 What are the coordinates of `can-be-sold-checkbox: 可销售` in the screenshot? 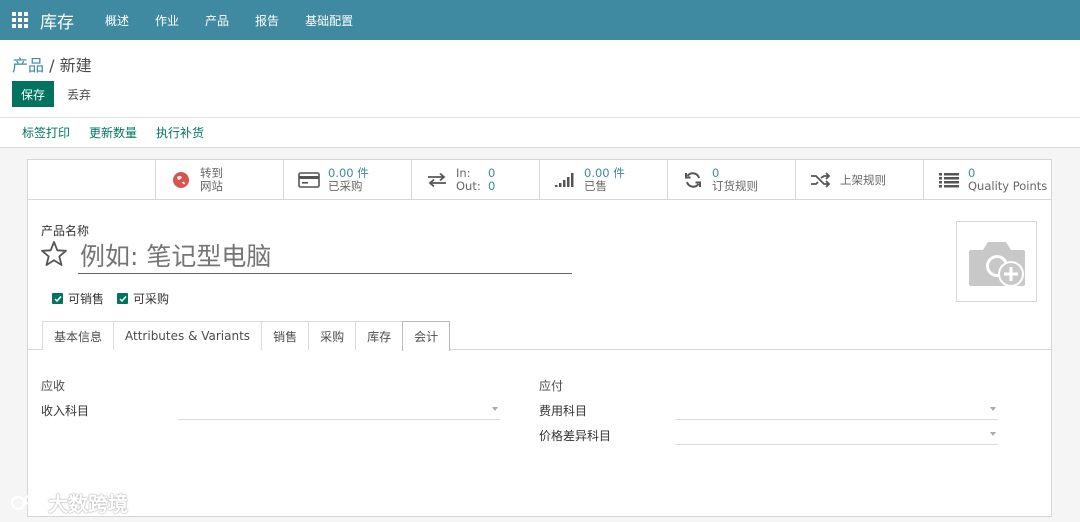 It's located at (78, 298).